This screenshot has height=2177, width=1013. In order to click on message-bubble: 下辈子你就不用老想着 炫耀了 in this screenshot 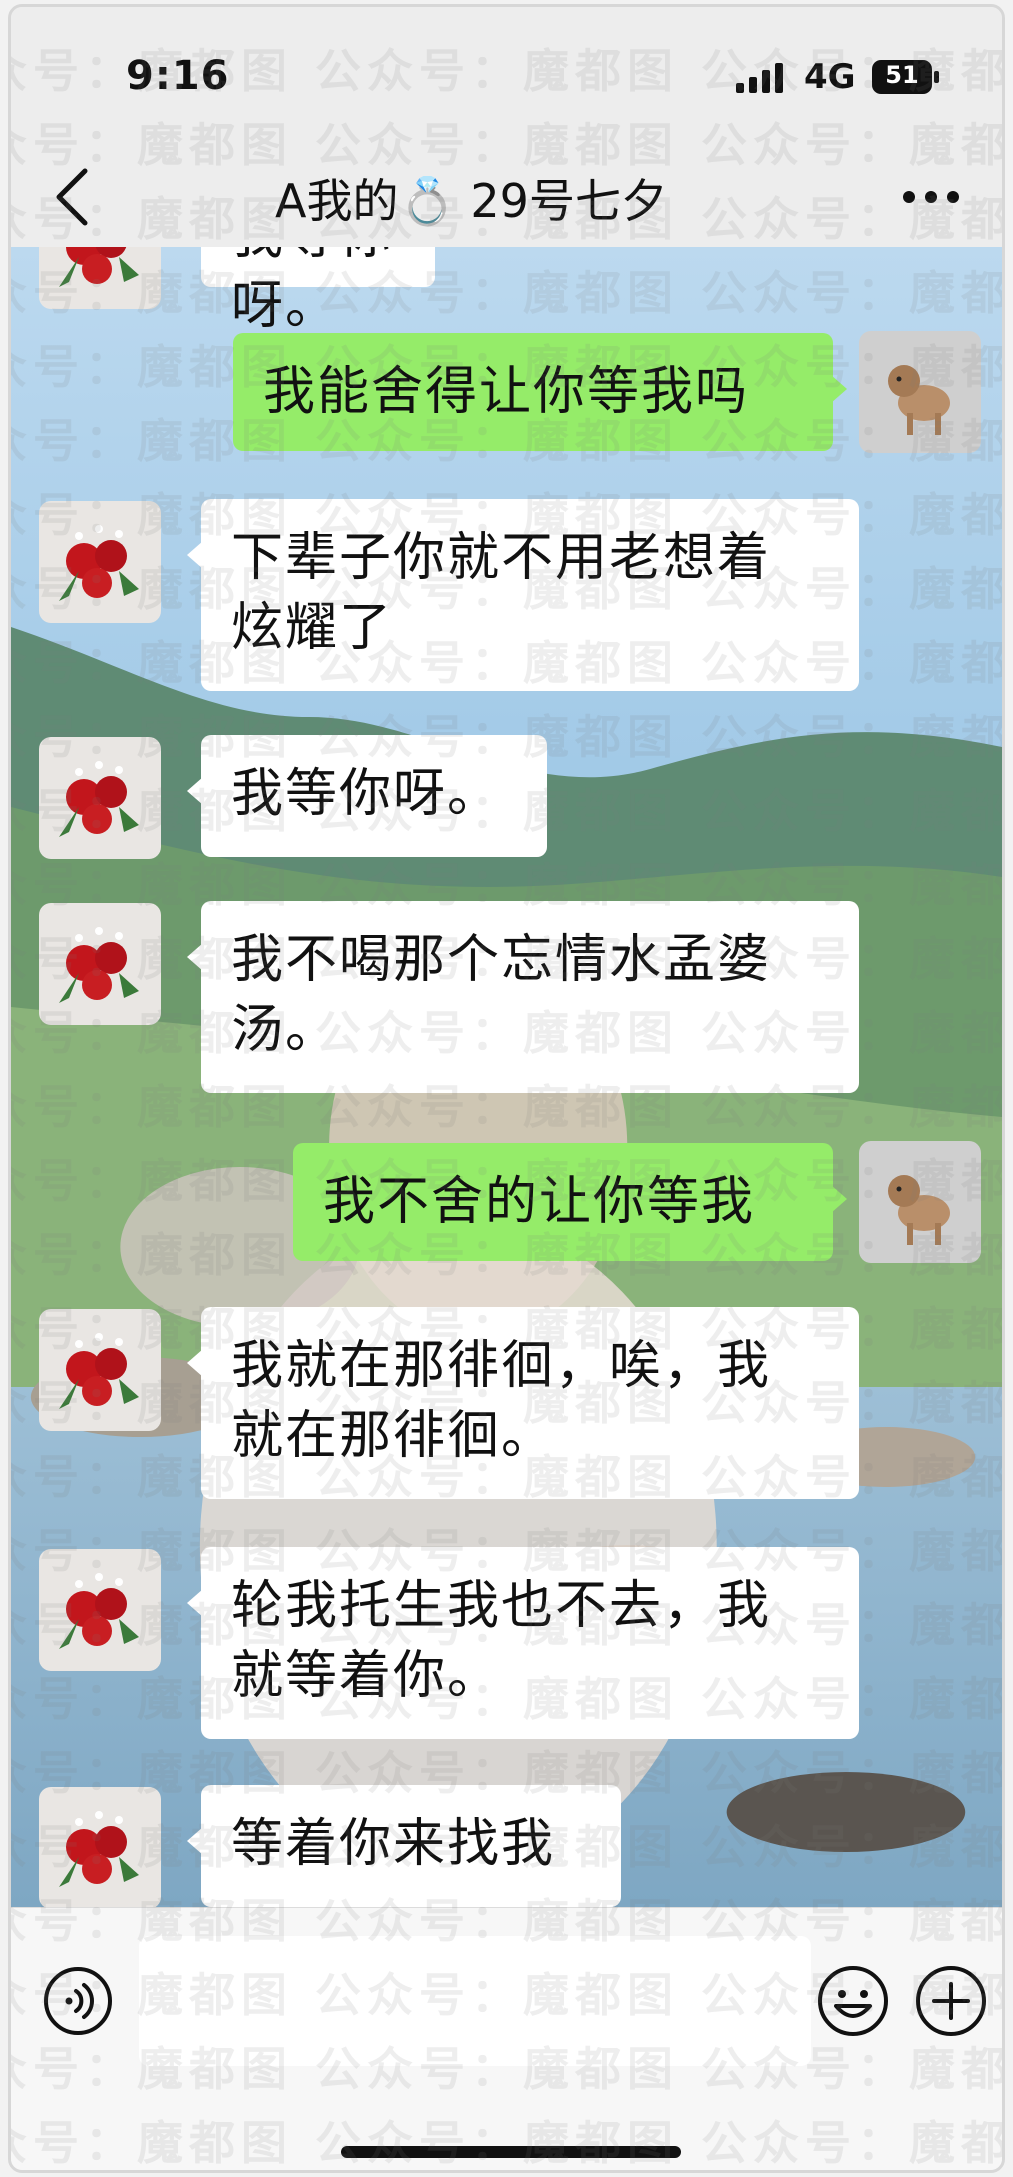, I will do `click(523, 595)`.